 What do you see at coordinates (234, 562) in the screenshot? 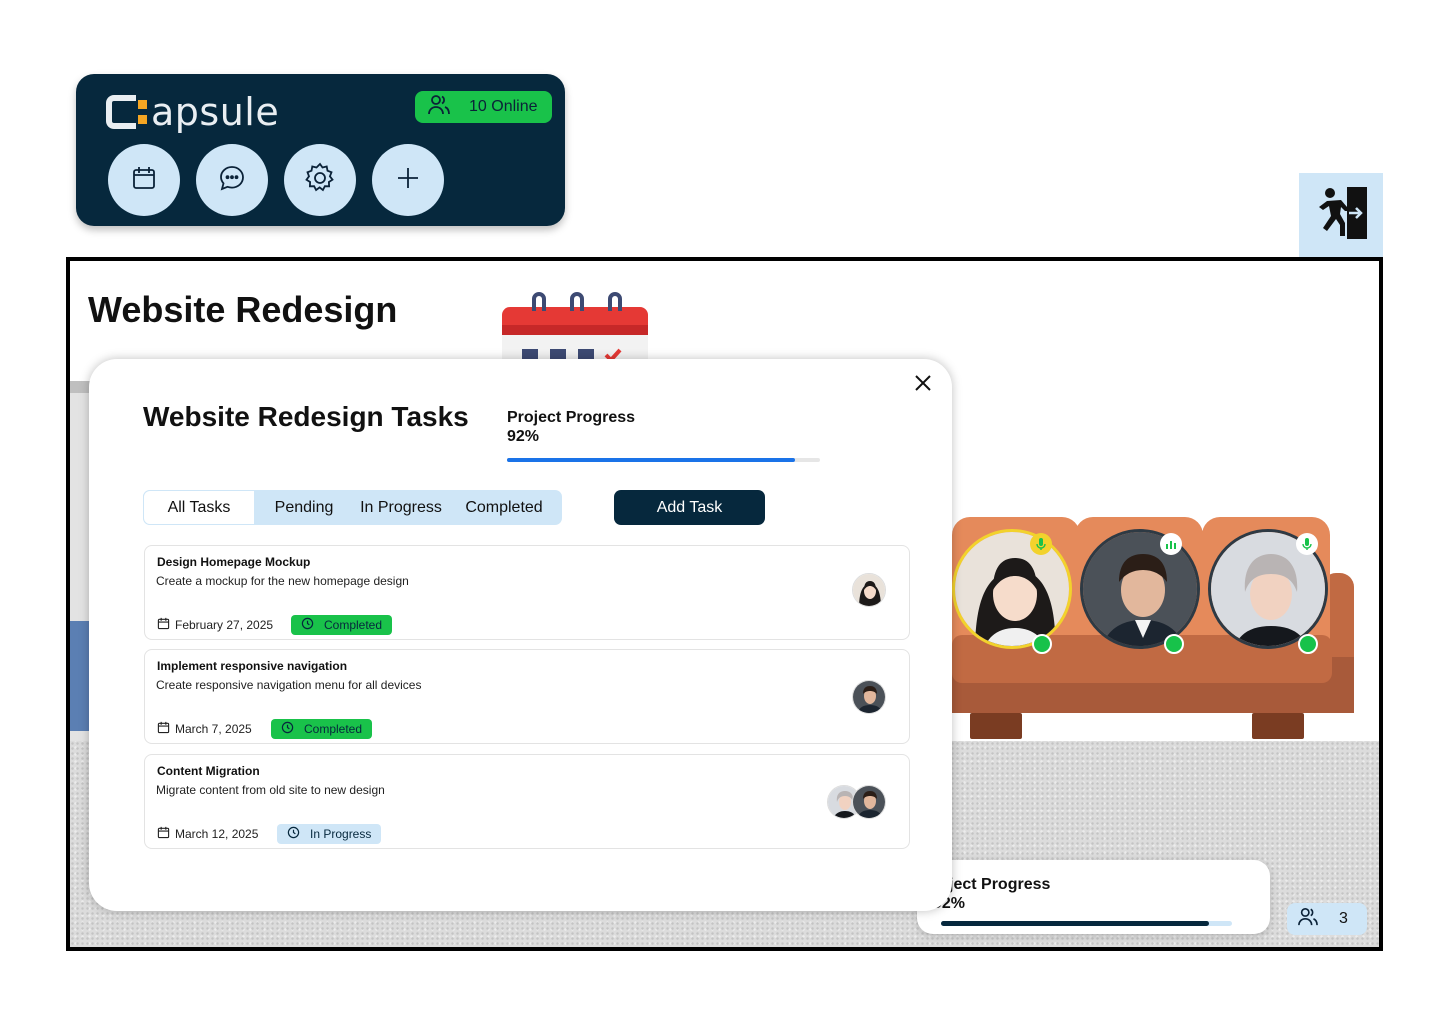
I see `task-title: Design Homepage Mockup` at bounding box center [234, 562].